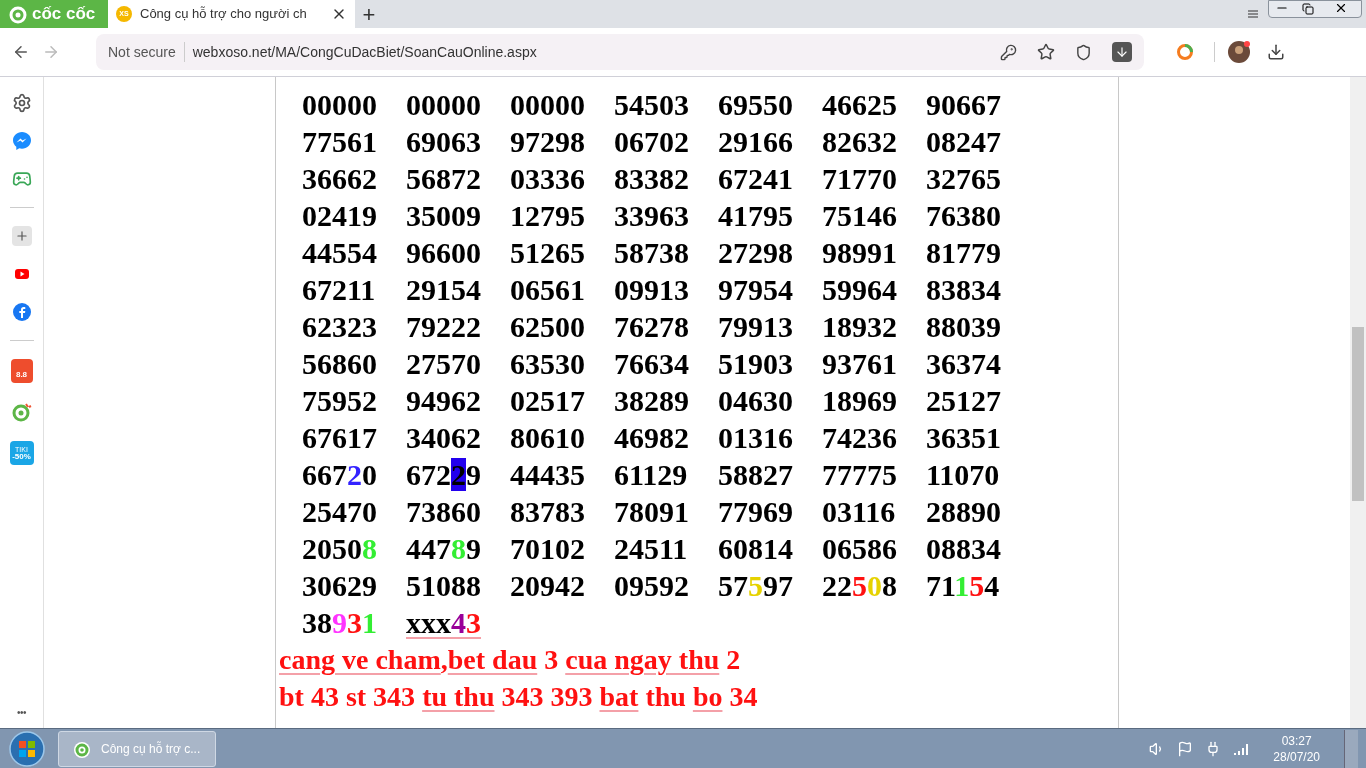 This screenshot has height=768, width=1366. I want to click on number-cell-text: 60814, so click(756, 549).